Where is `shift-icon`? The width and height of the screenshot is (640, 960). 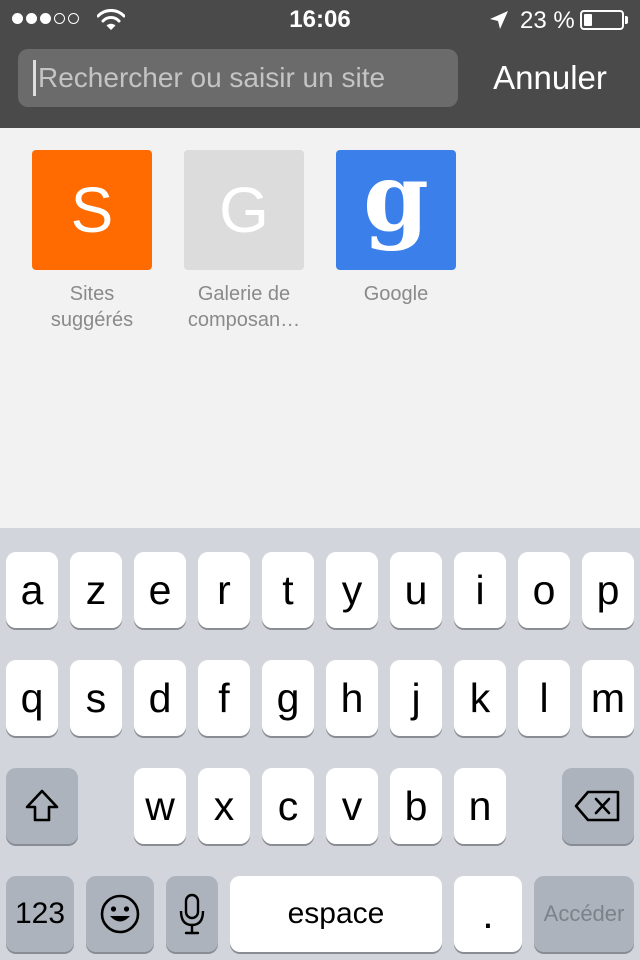
shift-icon is located at coordinates (42, 805).